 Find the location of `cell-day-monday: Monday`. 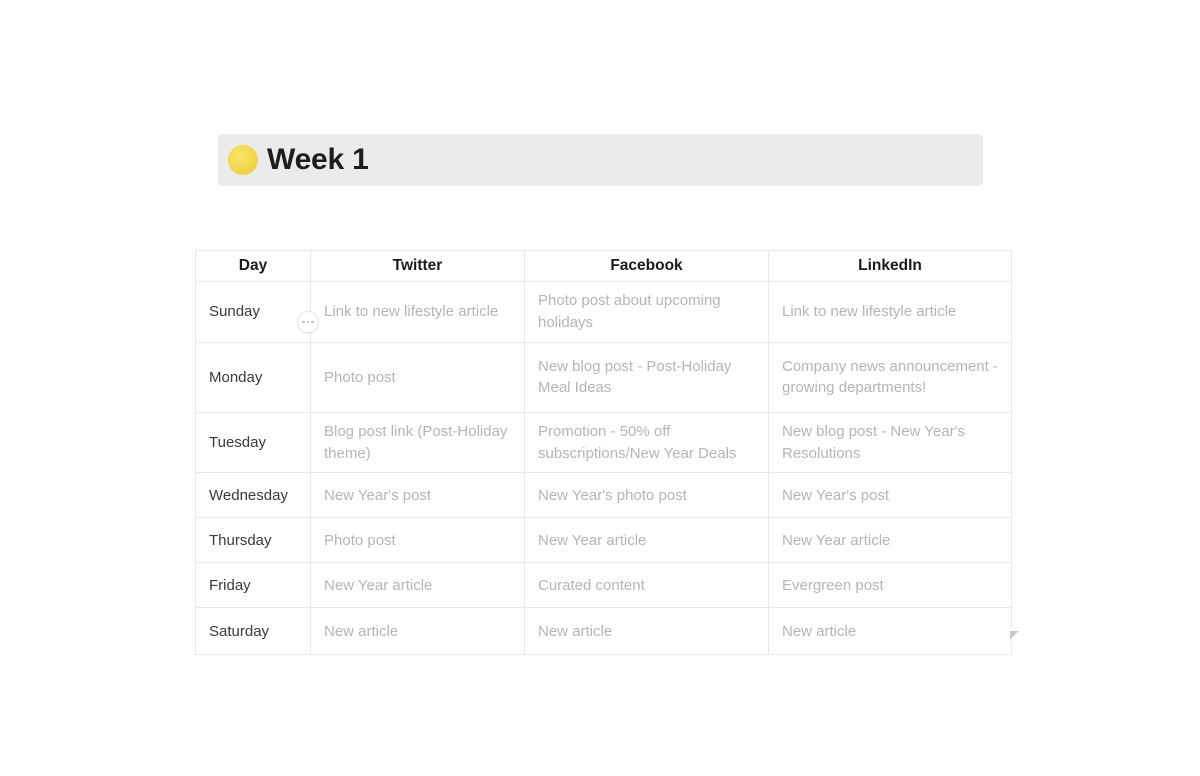

cell-day-monday: Monday is located at coordinates (253, 377).